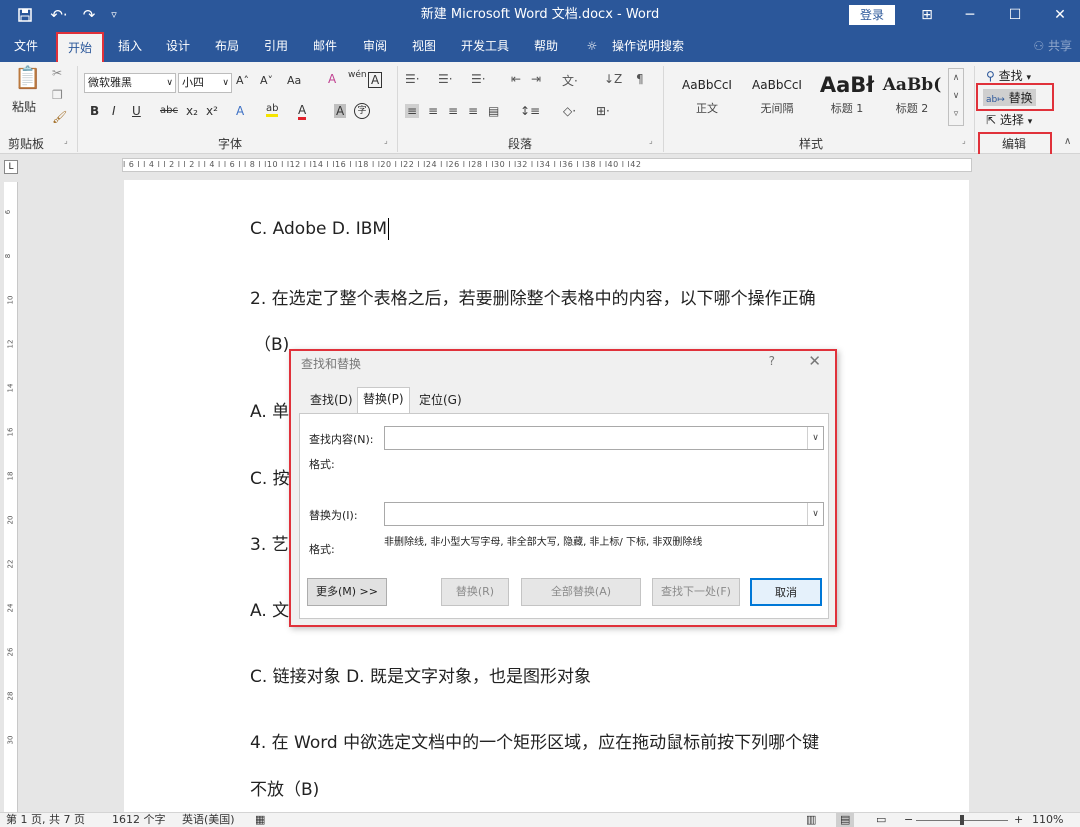  What do you see at coordinates (707, 97) in the screenshot?
I see `style-normal: AaBbCcI 正文` at bounding box center [707, 97].